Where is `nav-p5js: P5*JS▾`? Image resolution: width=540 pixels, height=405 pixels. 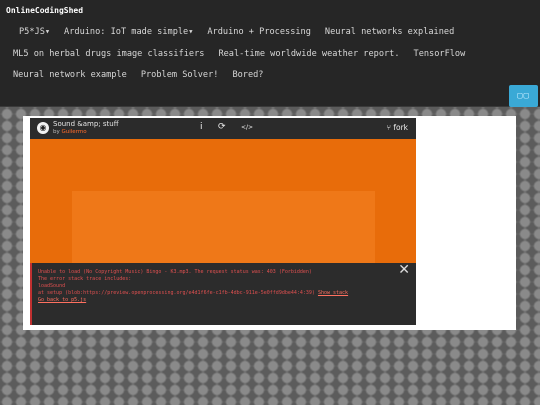 nav-p5js: P5*JS▾ is located at coordinates (34, 32).